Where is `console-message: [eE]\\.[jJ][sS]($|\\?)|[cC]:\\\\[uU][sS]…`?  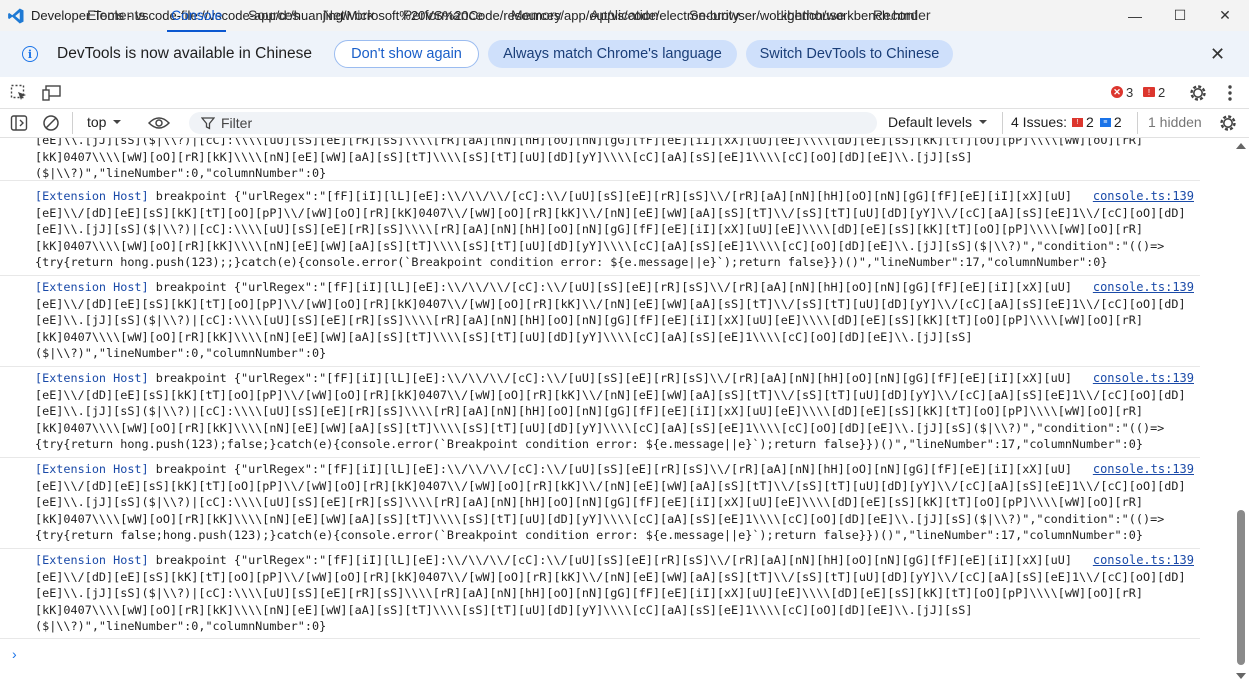 console-message: [eE]\\.[jJ][sS]($|\\?)|[cC]:\\\\[uU][sS]… is located at coordinates (600, 159).